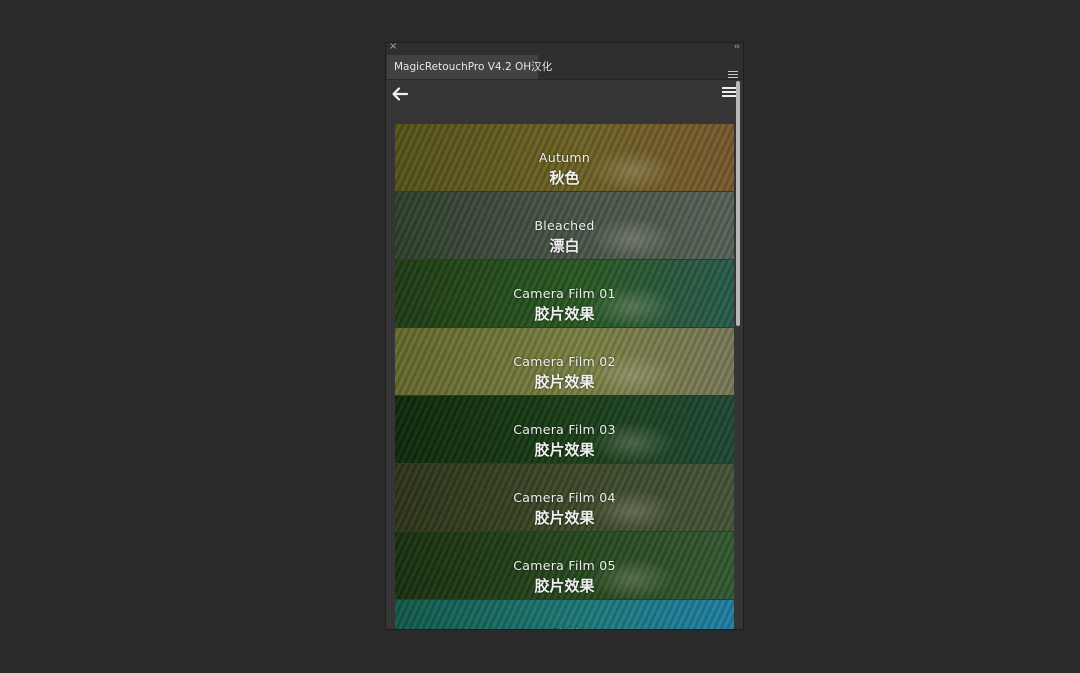  I want to click on panel-collapse-icon: ‹‹, so click(737, 48).